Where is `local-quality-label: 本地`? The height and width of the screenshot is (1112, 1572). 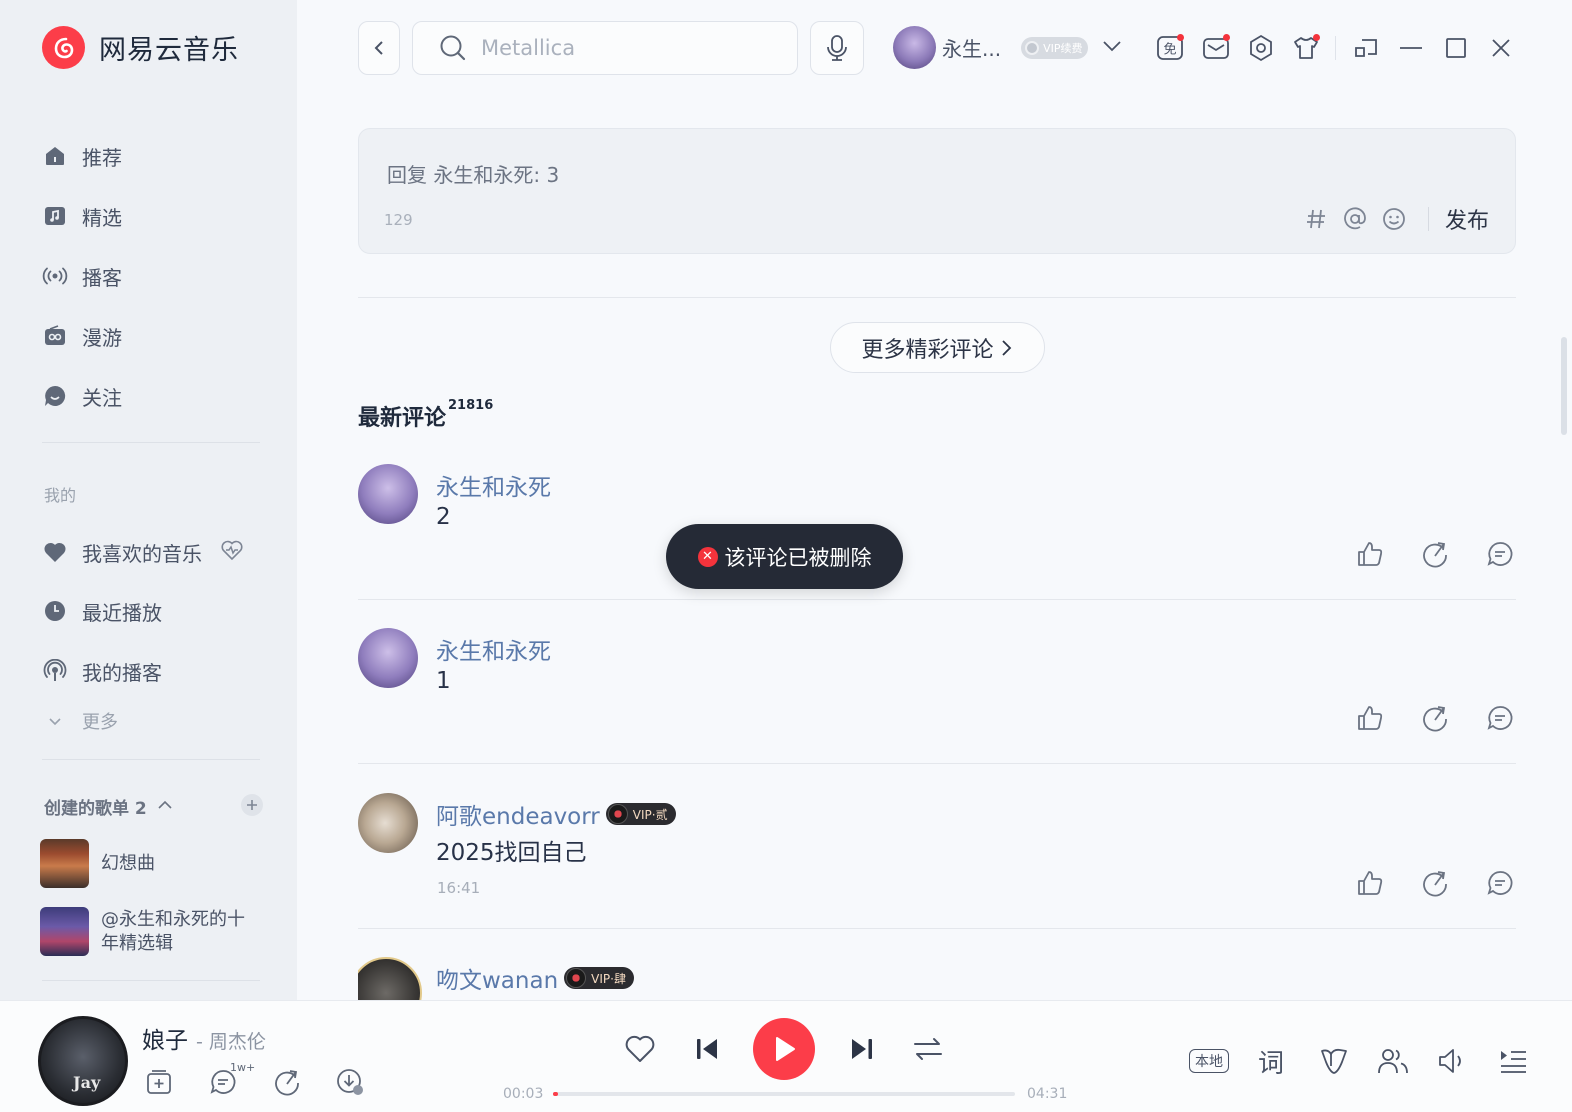 local-quality-label: 本地 is located at coordinates (1209, 1061).